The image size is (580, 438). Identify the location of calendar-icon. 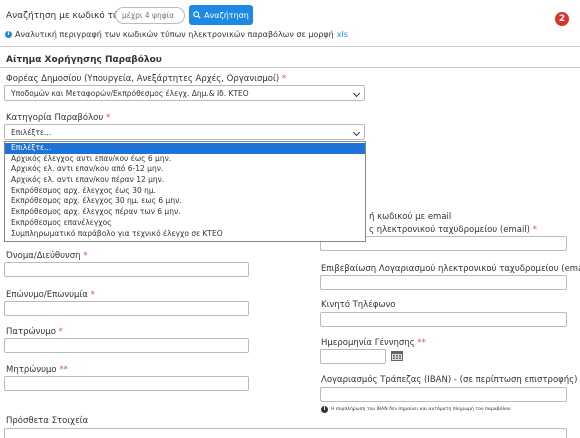
(397, 355).